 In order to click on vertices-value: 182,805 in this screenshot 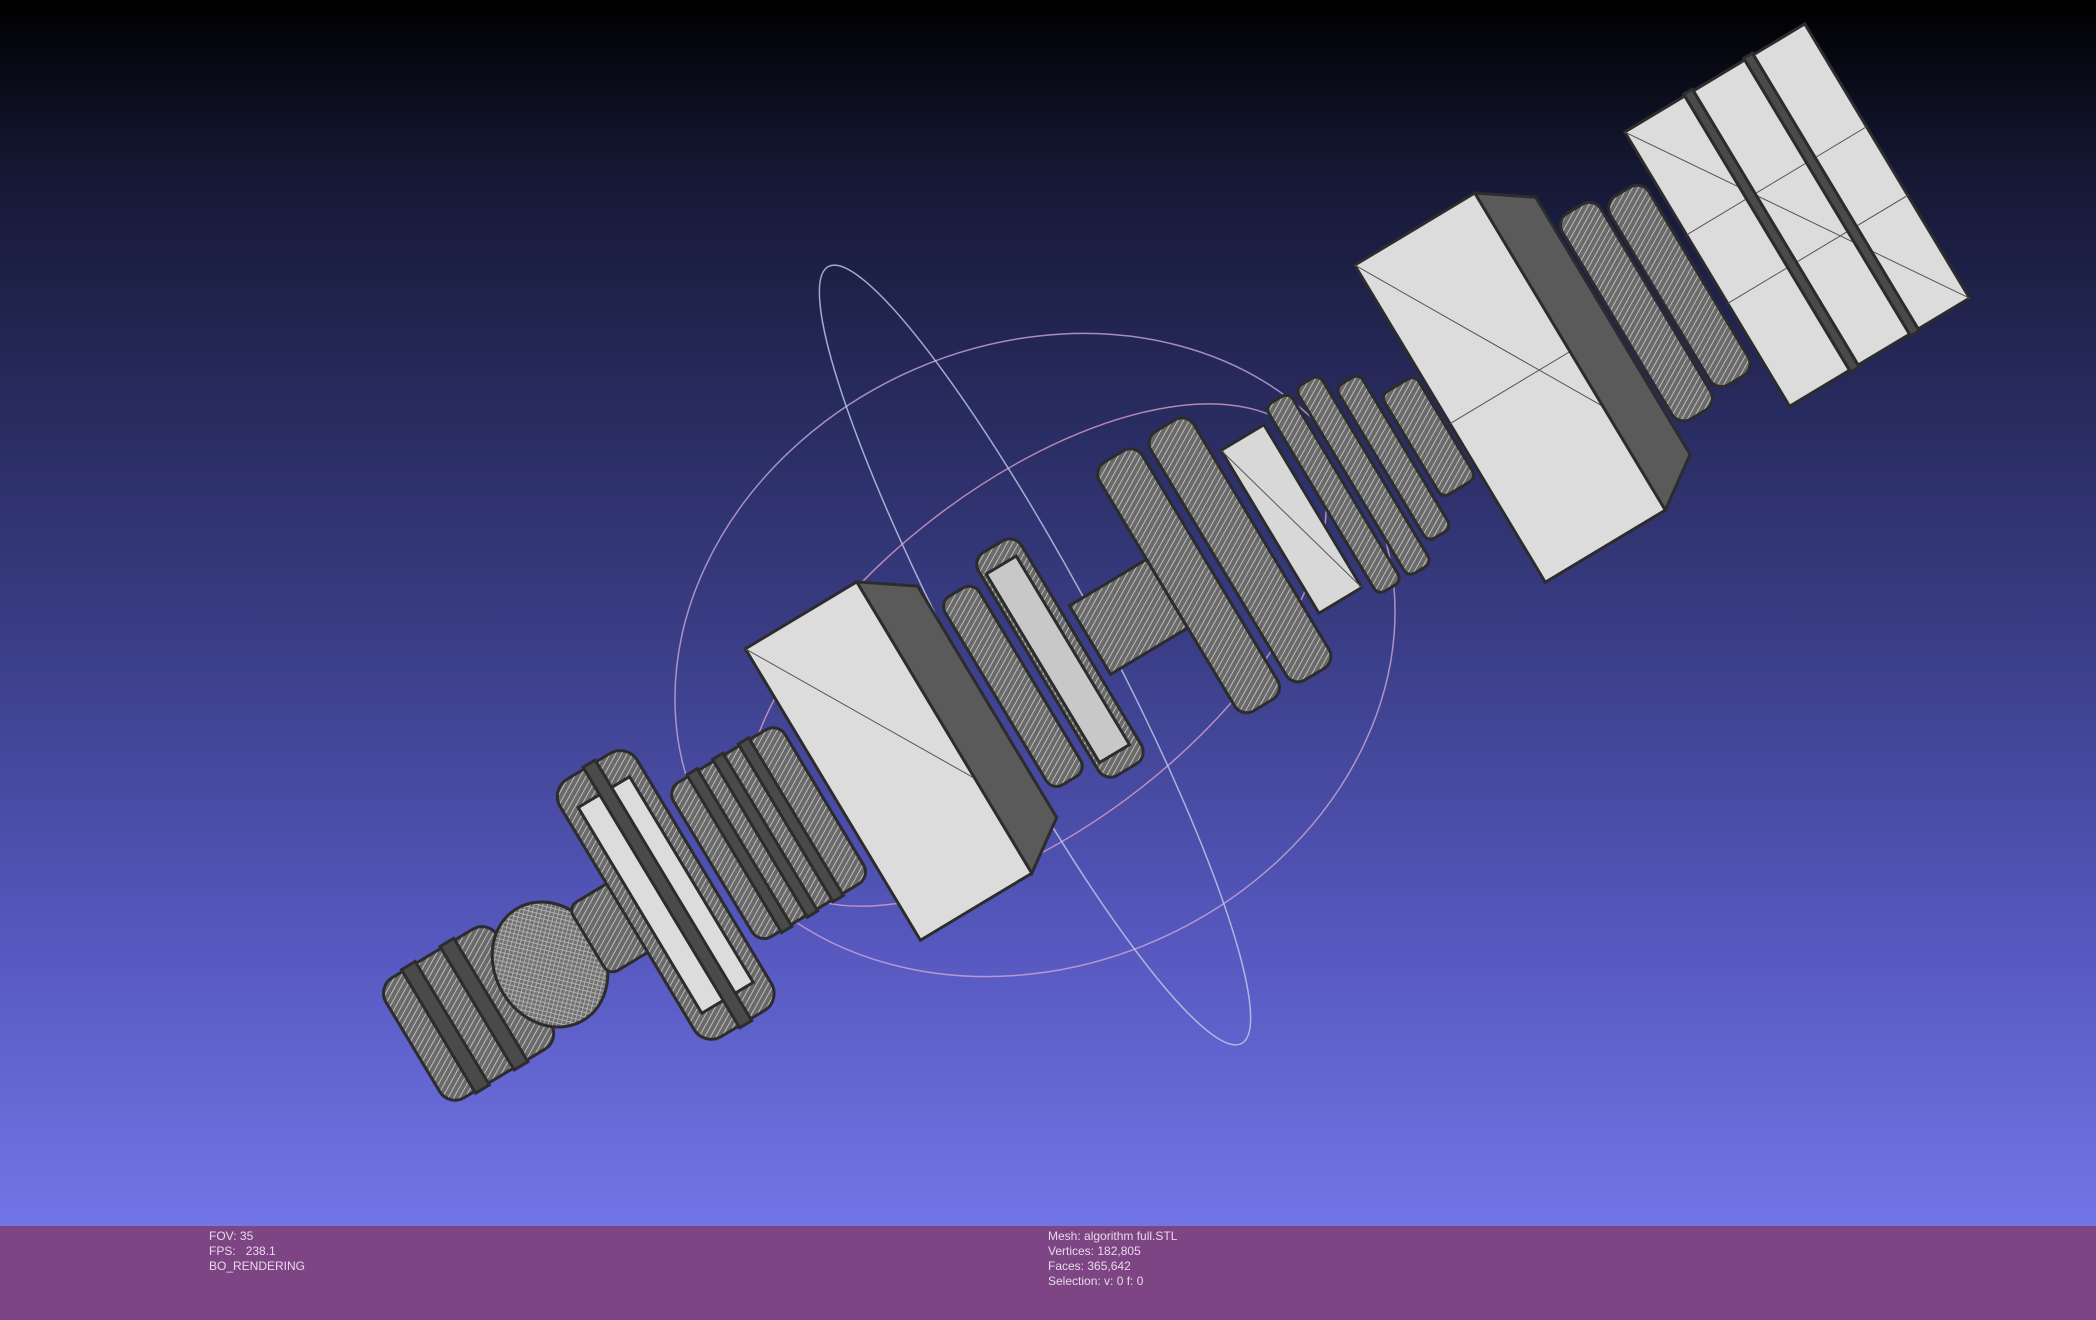, I will do `click(1119, 1251)`.